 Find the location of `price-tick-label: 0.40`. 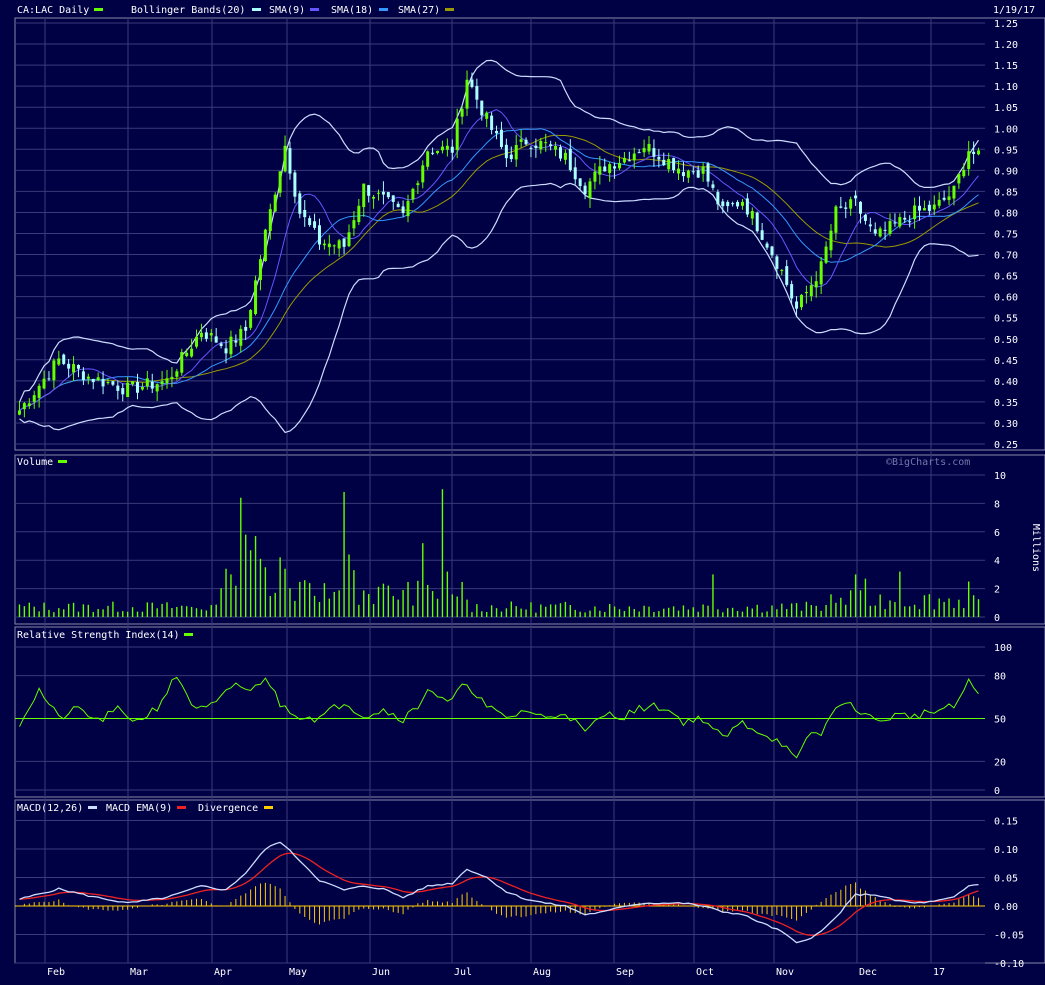

price-tick-label: 0.40 is located at coordinates (1006, 382).